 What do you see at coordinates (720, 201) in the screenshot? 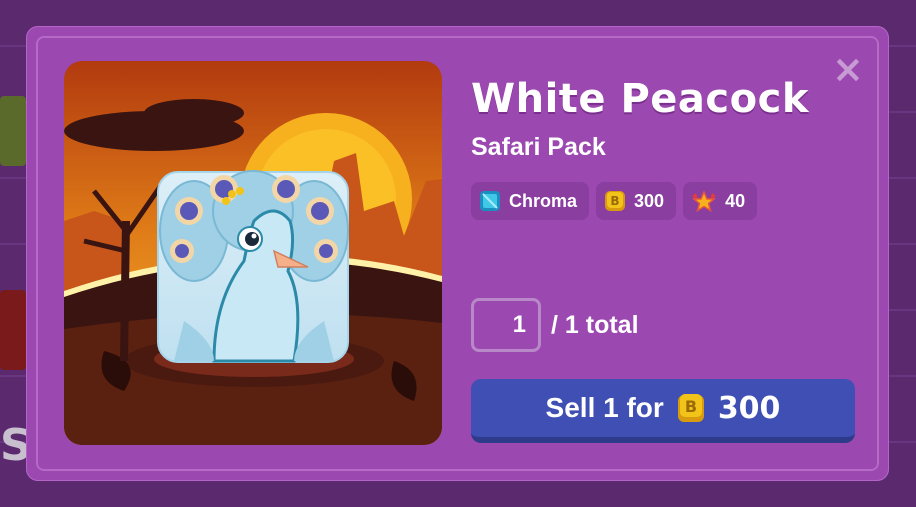
I see `xp-badge: 40` at bounding box center [720, 201].